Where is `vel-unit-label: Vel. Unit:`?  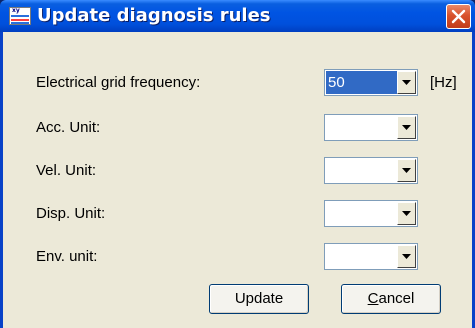 vel-unit-label: Vel. Unit: is located at coordinates (66, 170).